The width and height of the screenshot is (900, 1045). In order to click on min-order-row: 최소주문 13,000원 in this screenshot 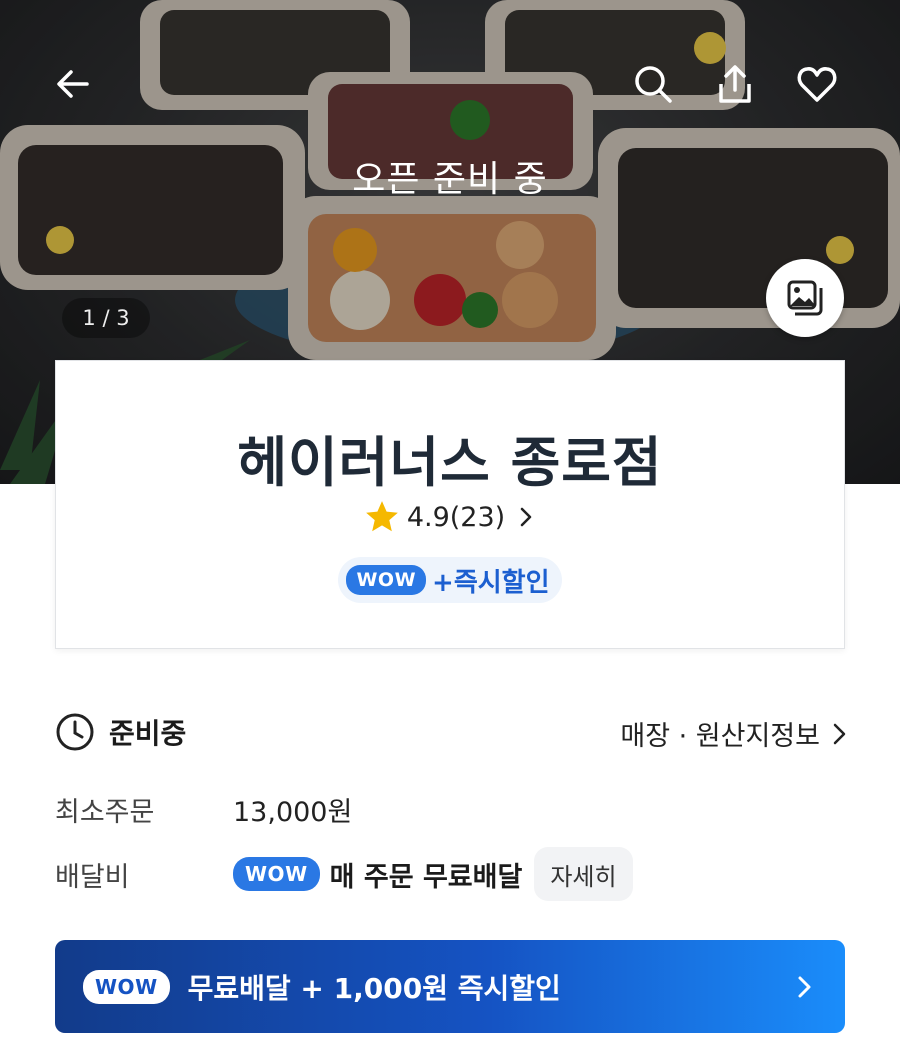, I will do `click(203, 809)`.